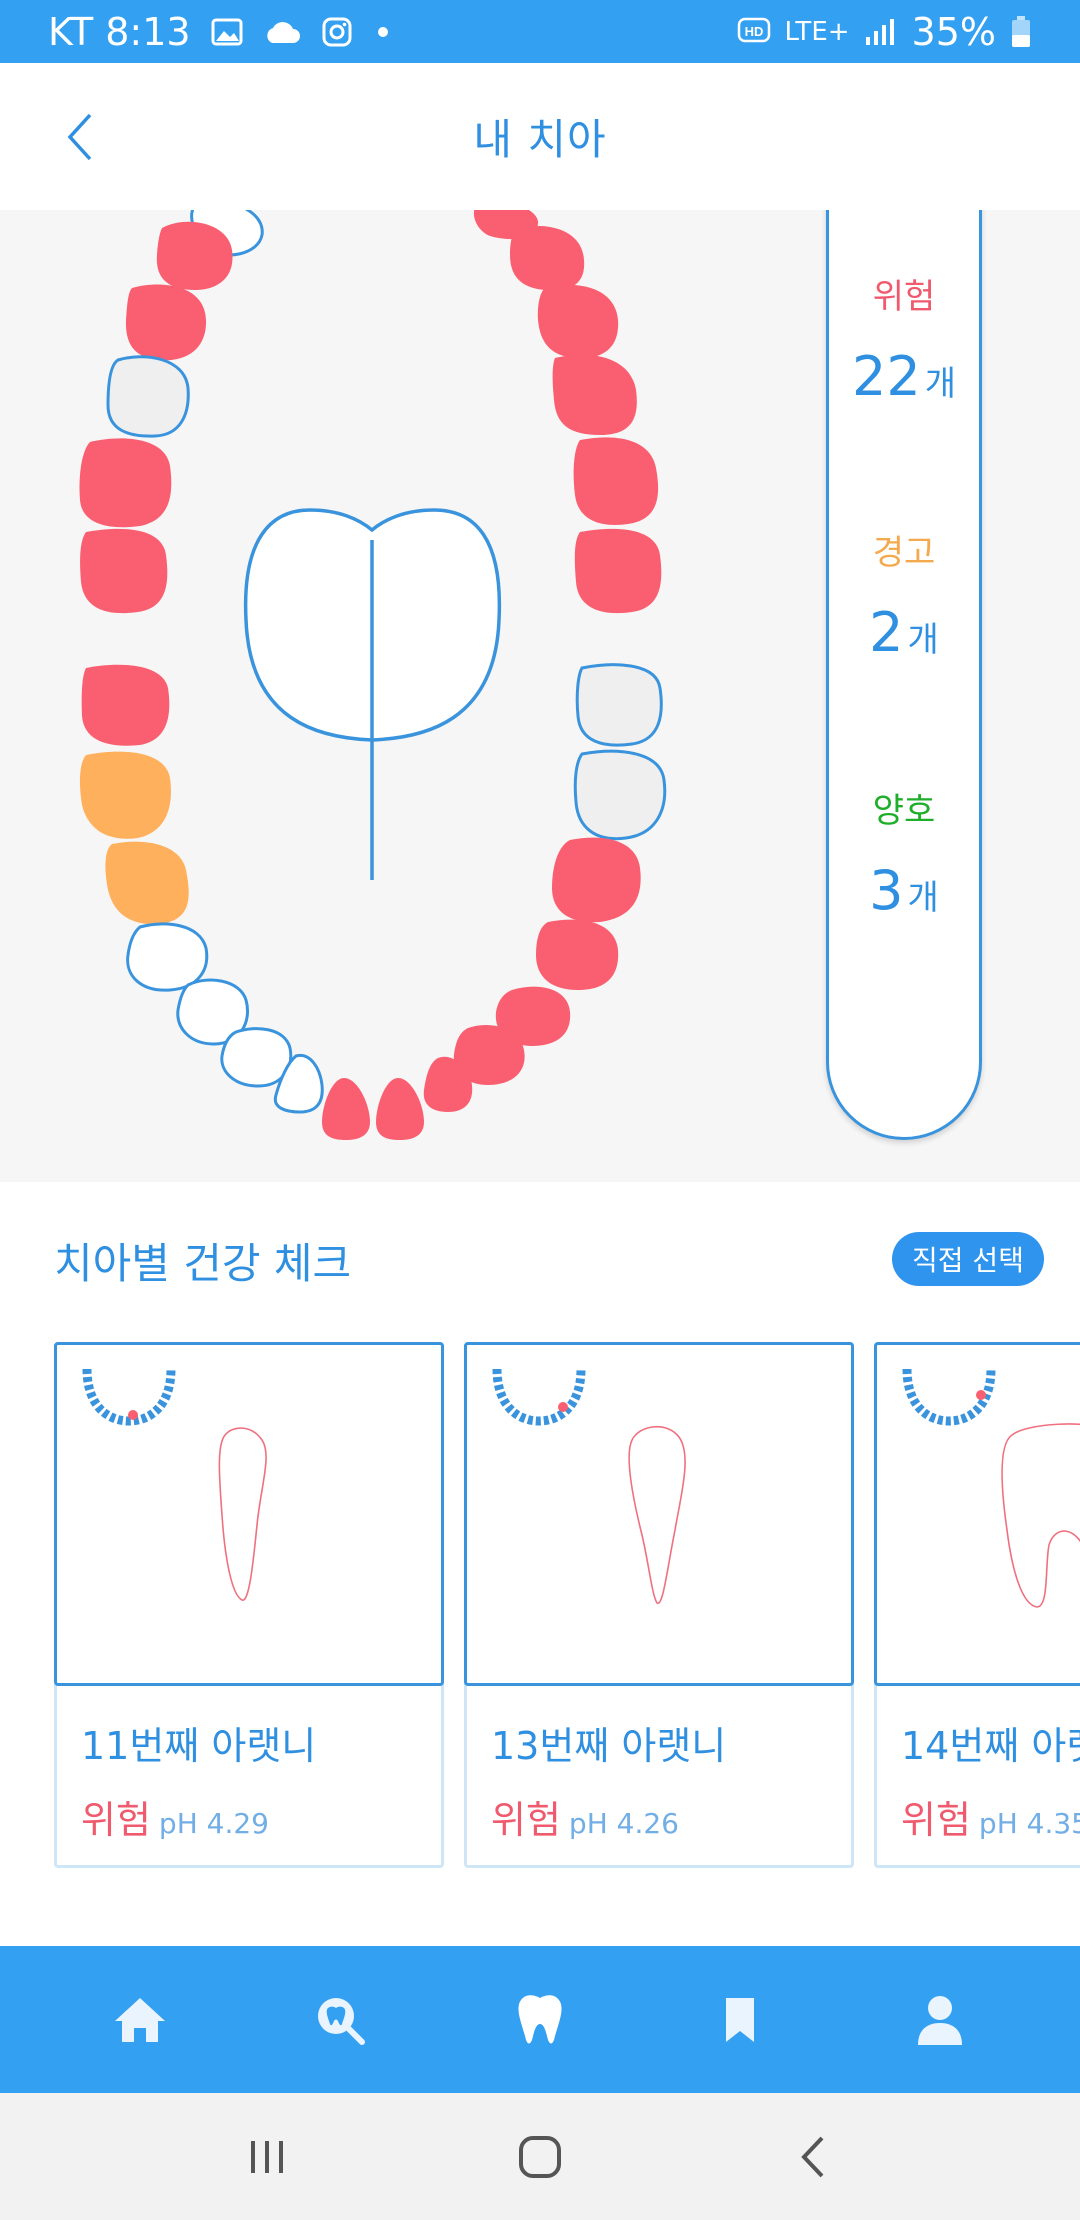  Describe the element at coordinates (904, 675) in the screenshot. I see `status-summary-card: 위험 22 개 경고 2개 양호 3개` at that location.